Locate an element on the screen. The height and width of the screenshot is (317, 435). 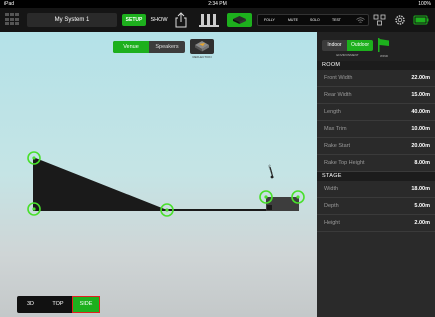
system-name-field: My System 1 is located at coordinates (72, 20).